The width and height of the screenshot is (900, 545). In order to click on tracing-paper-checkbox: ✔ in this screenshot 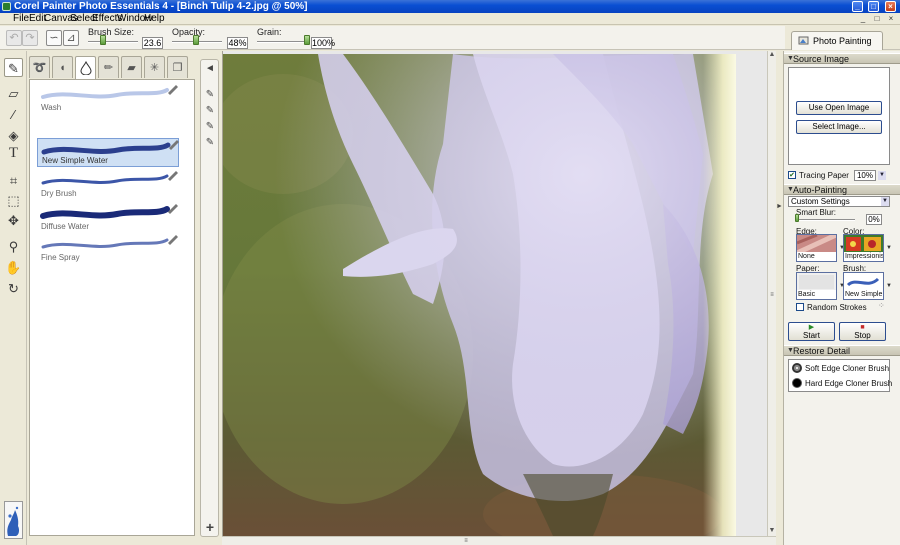, I will do `click(792, 175)`.